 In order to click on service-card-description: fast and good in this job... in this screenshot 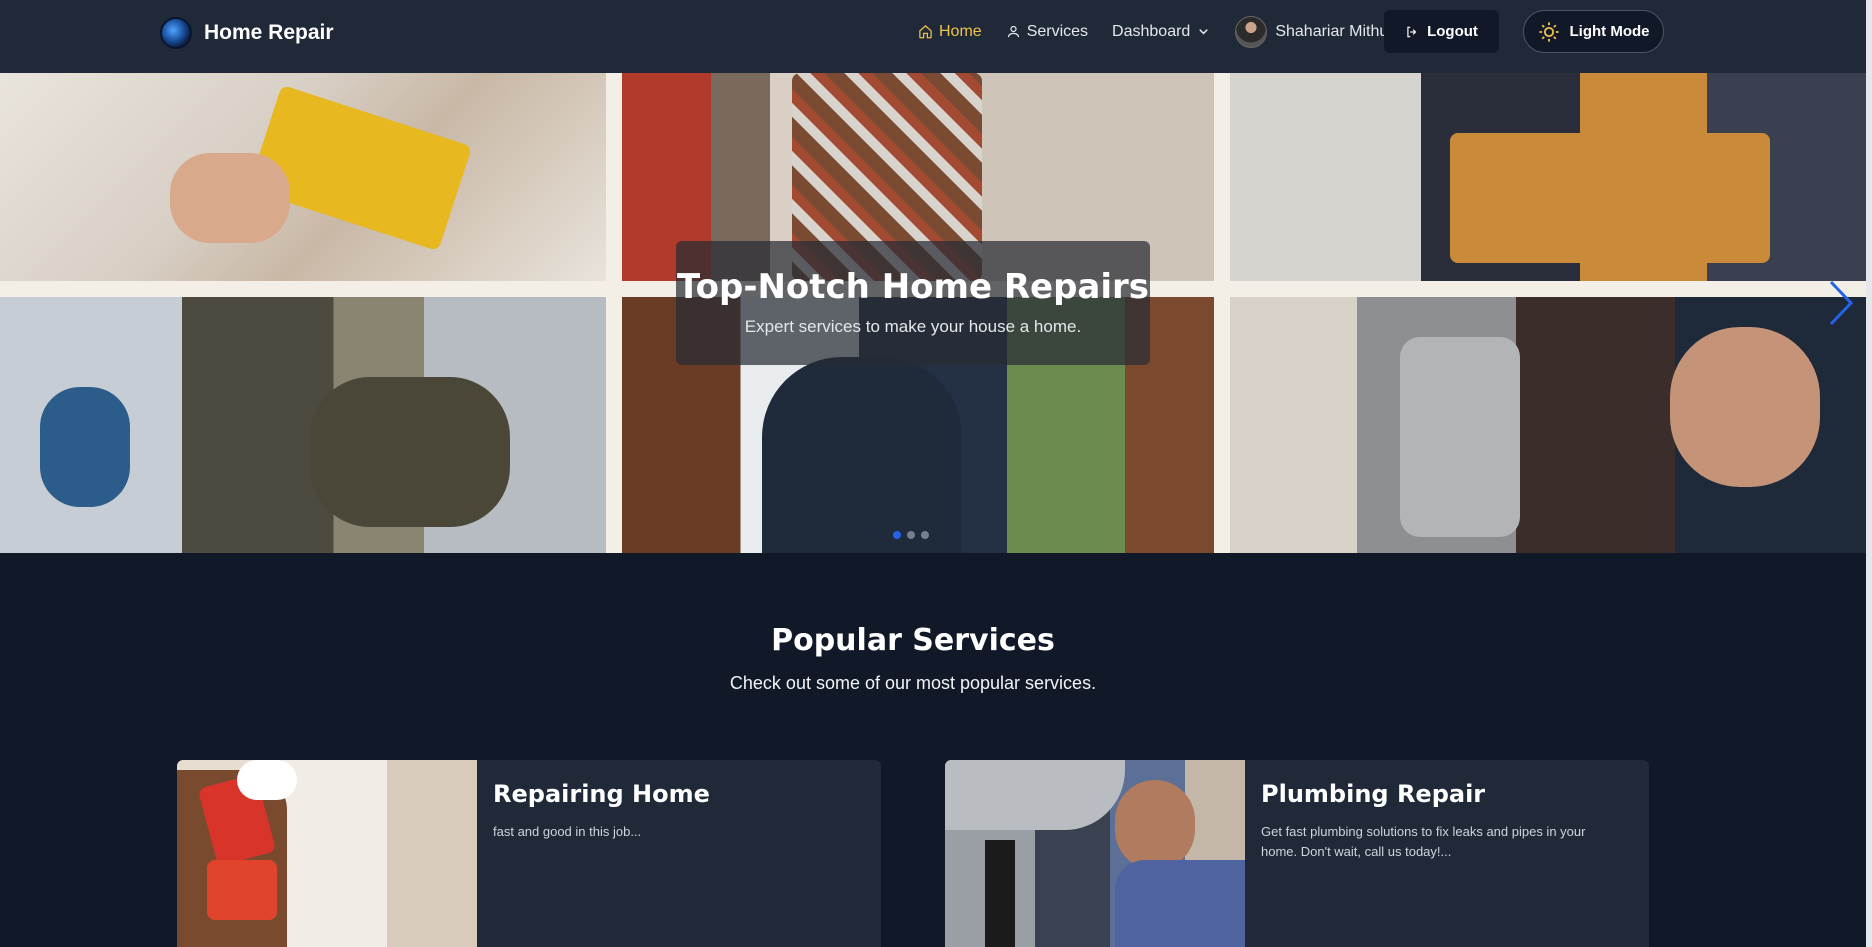, I will do `click(567, 831)`.